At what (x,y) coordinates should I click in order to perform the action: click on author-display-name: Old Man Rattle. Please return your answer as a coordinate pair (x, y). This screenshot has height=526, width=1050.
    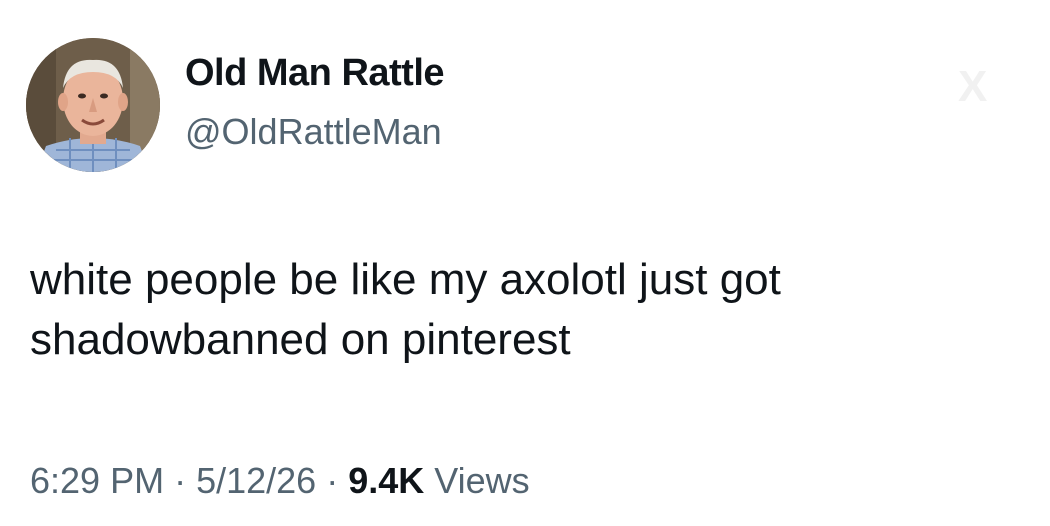
    Looking at the image, I should click on (315, 73).